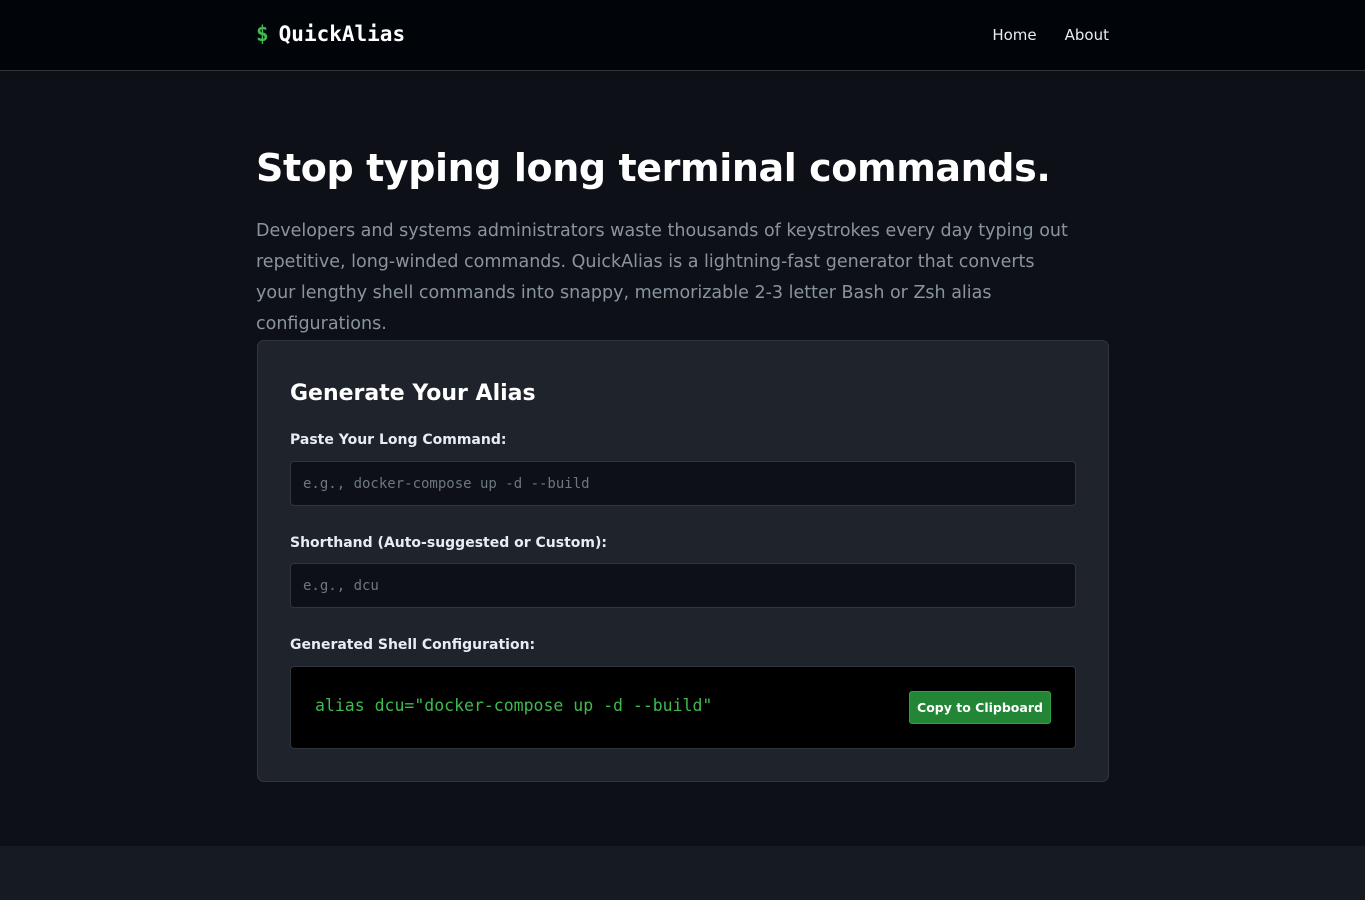  I want to click on dollar-prompt-icon: $, so click(262, 34).